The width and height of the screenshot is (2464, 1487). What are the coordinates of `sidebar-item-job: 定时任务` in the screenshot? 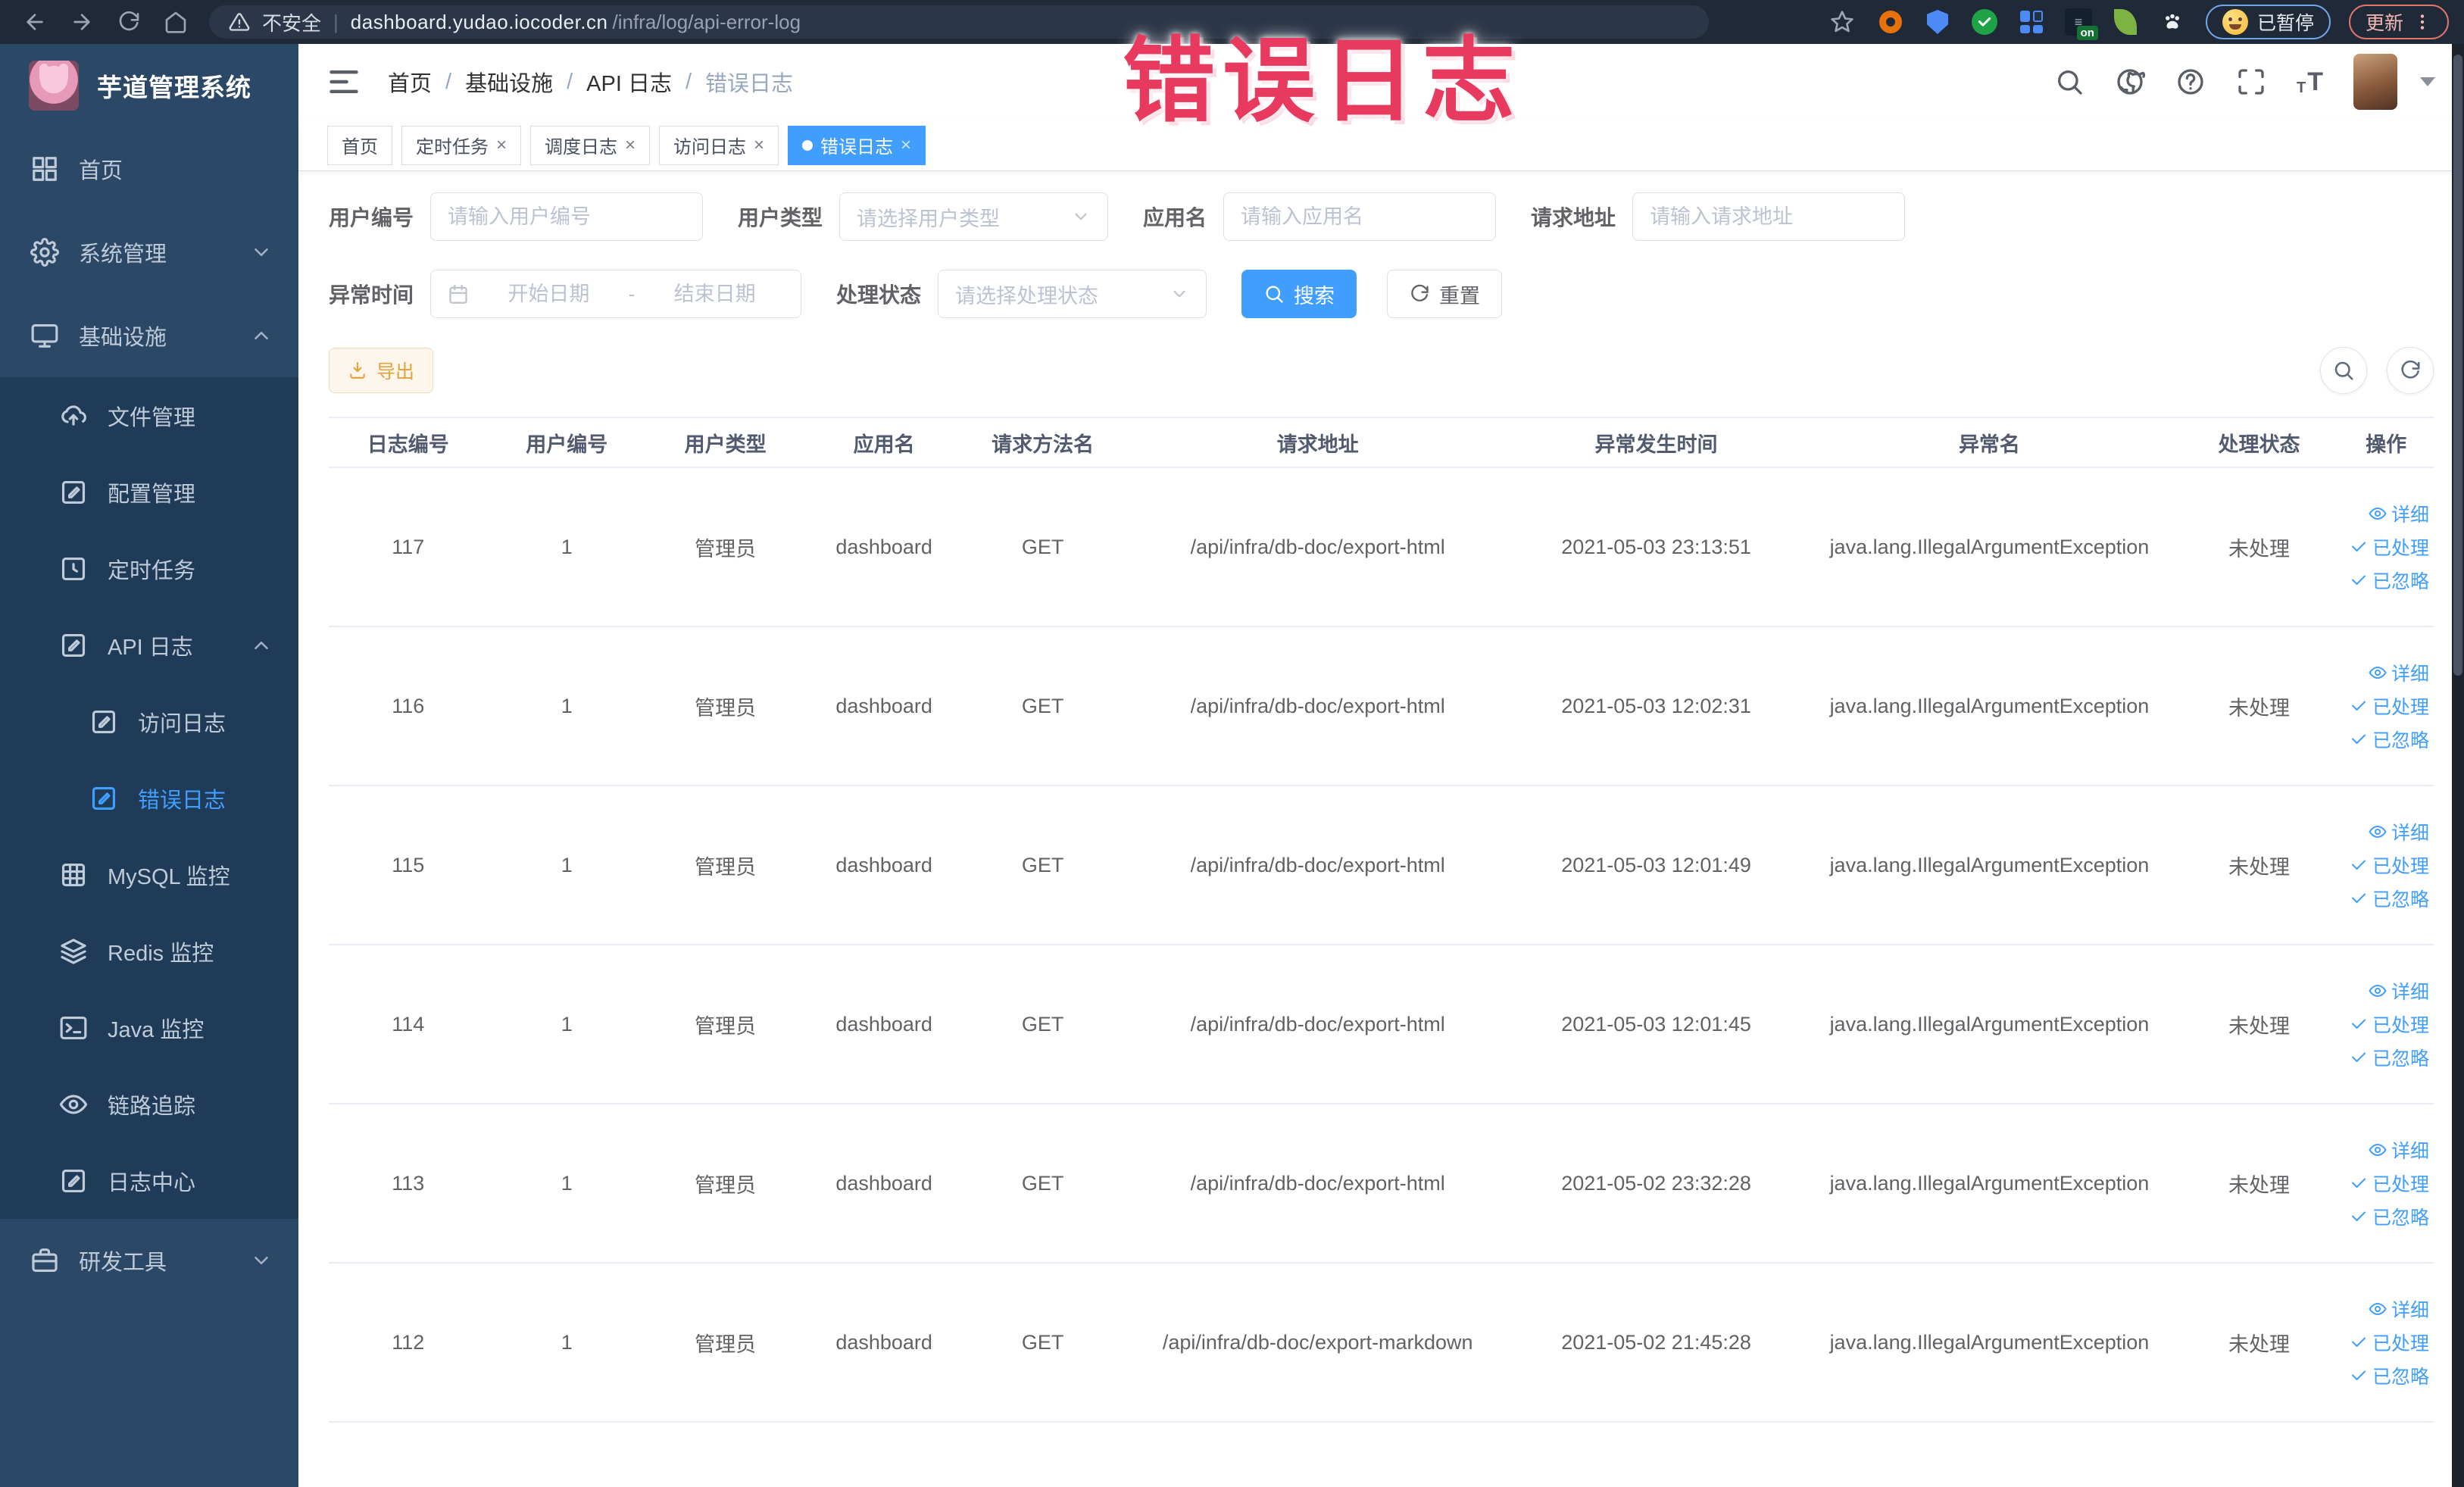 It's located at (149, 568).